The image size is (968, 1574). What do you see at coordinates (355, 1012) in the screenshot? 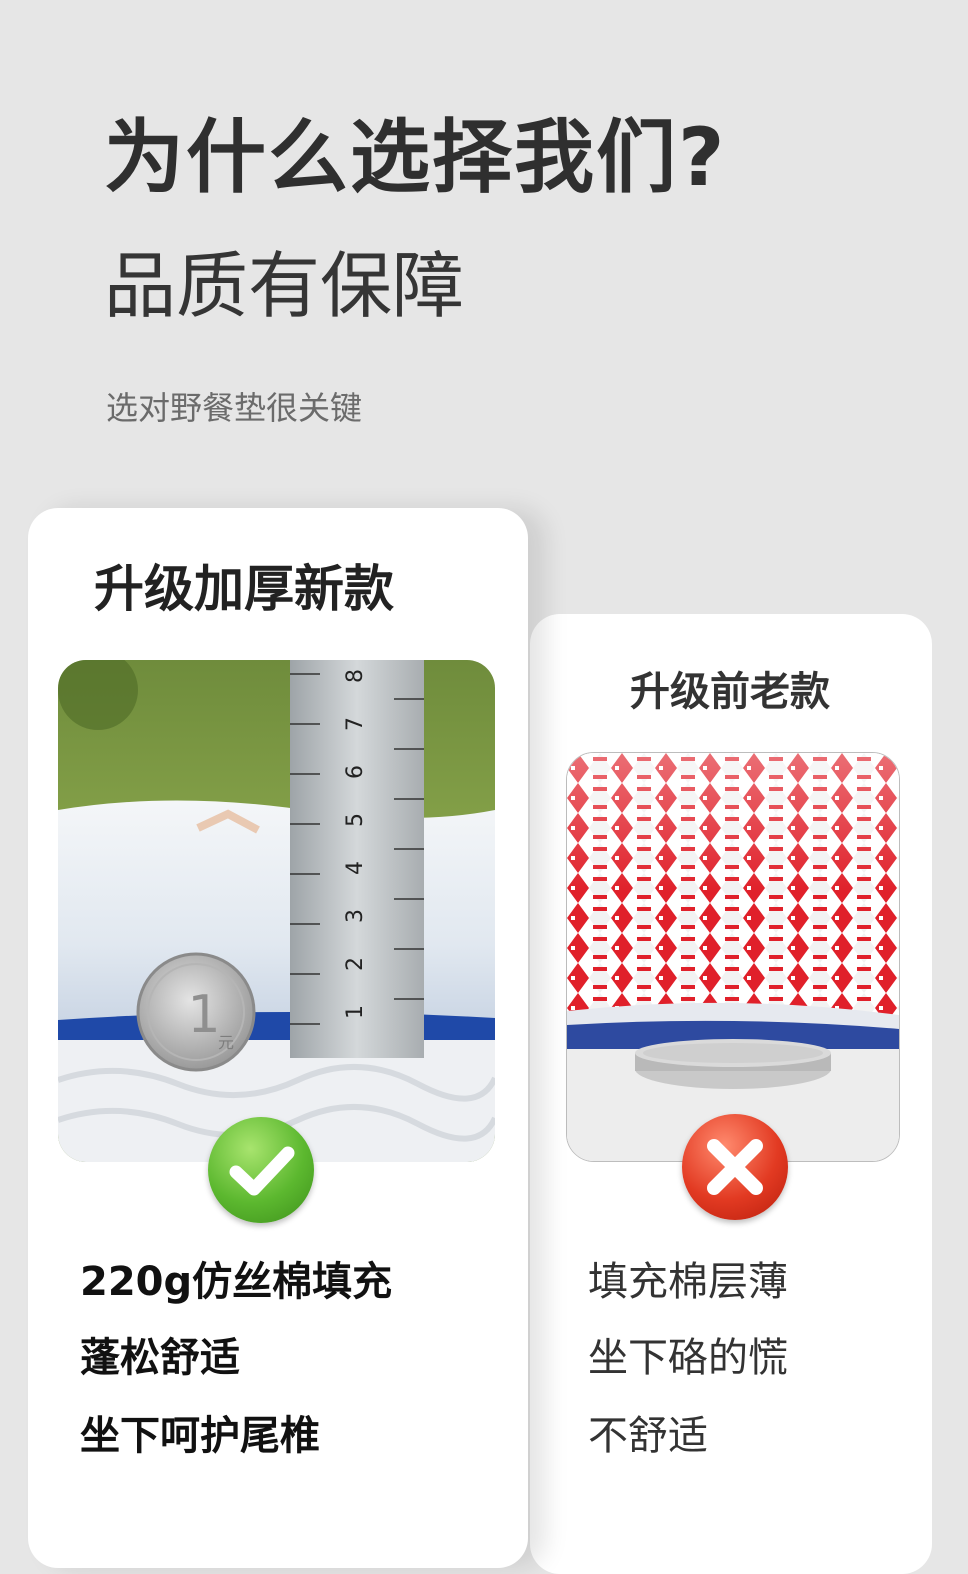
I see `ruler-number-1: 1` at bounding box center [355, 1012].